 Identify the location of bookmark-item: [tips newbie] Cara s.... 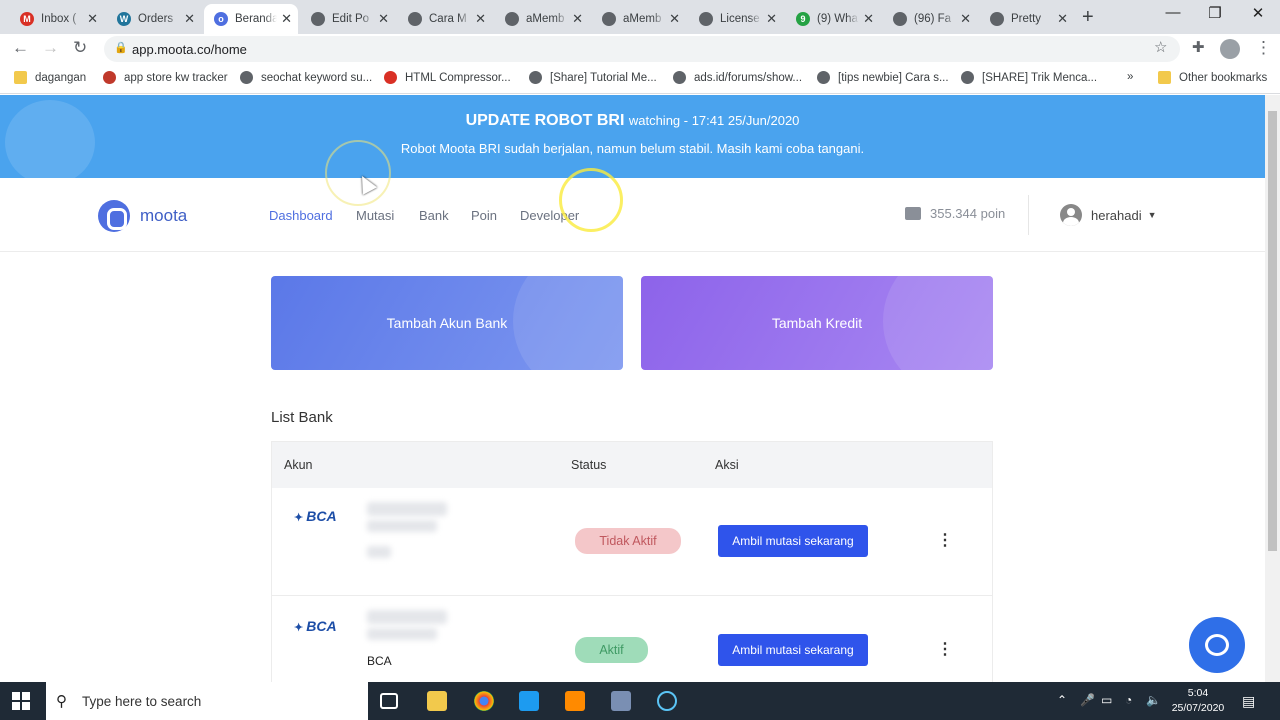
(883, 77).